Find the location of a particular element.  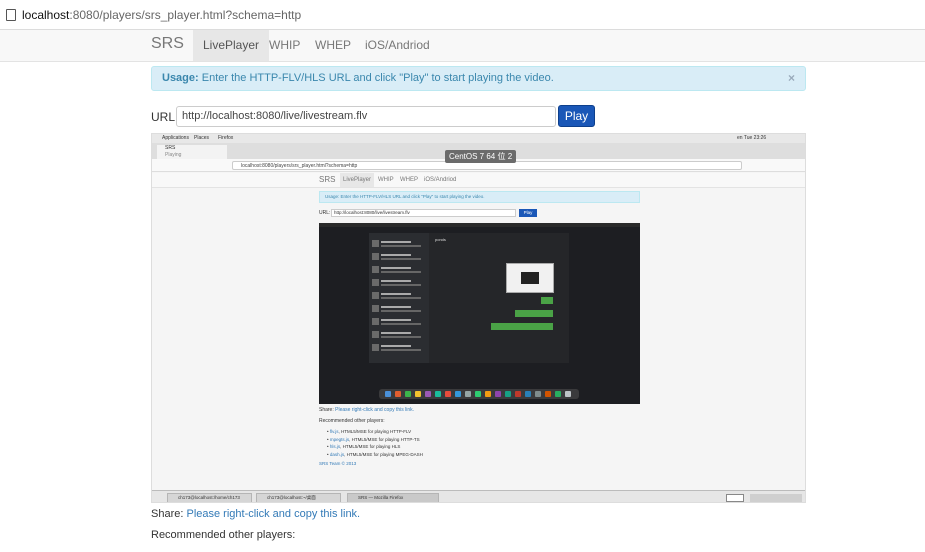

vm-badge: CentOS 7 64 位 2 is located at coordinates (481, 156).